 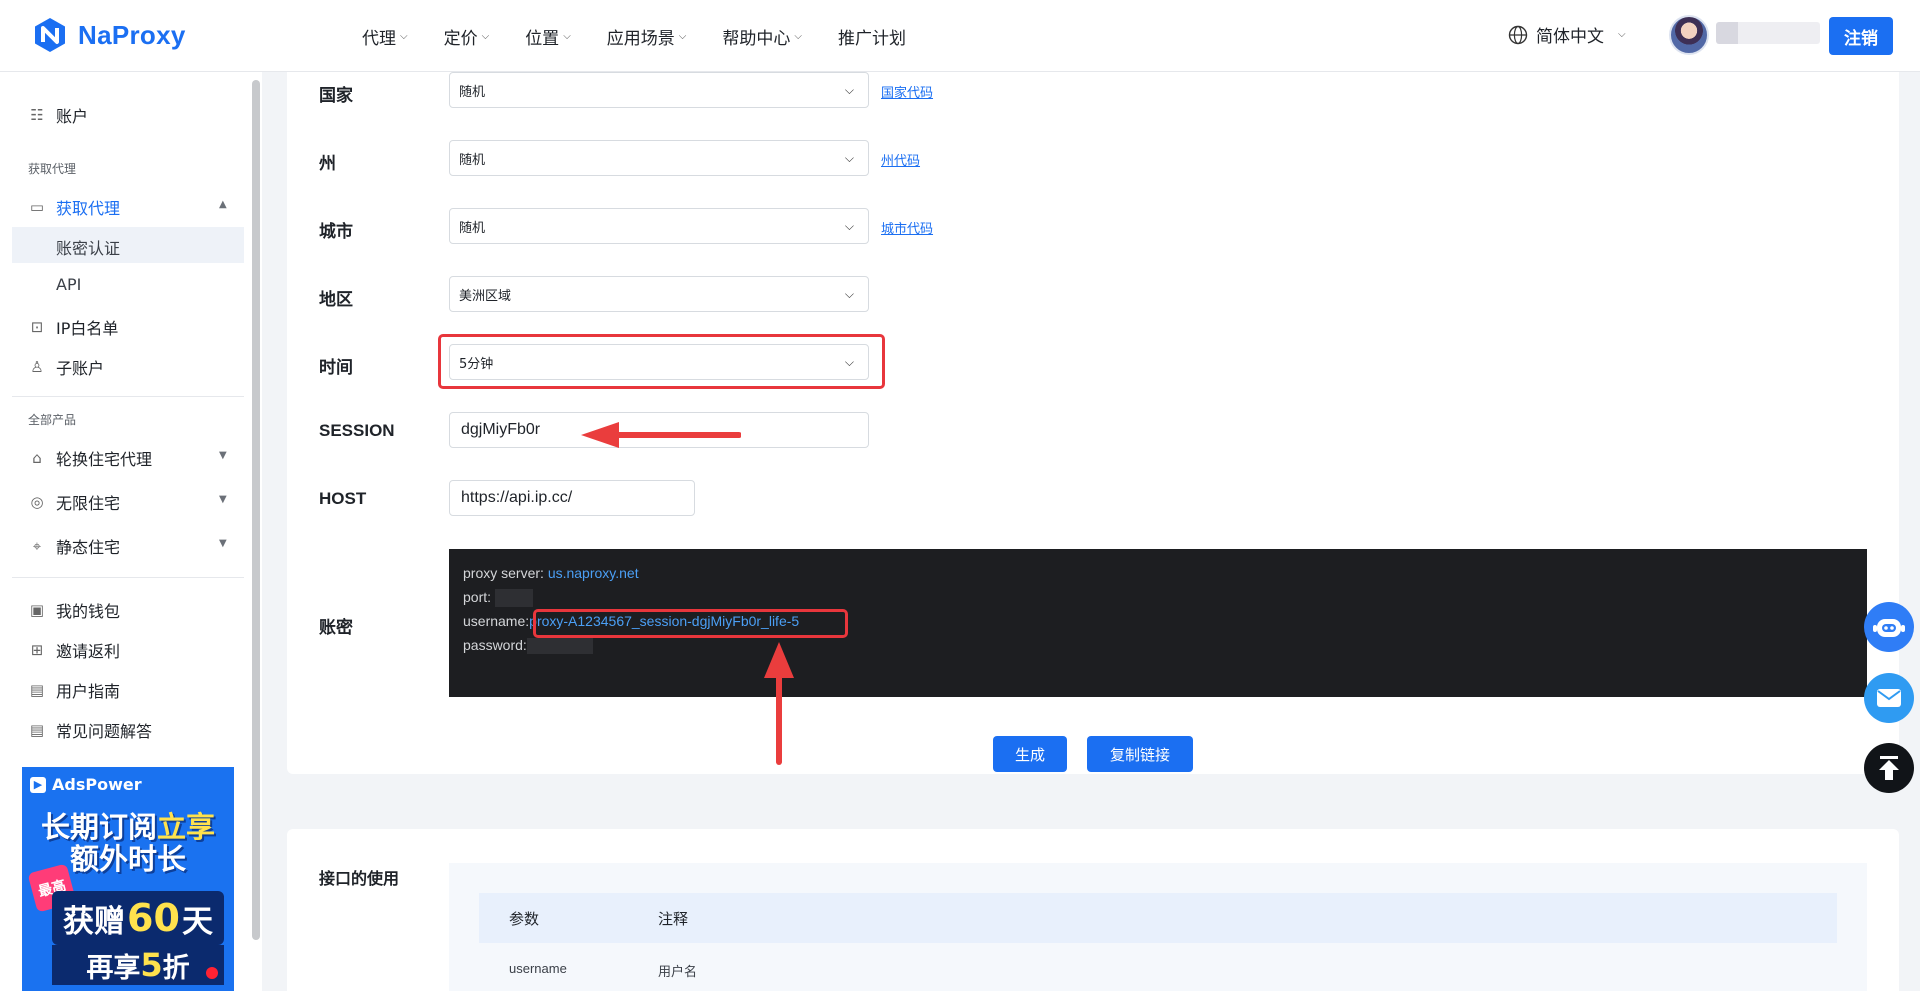 I want to click on main-nav: 代理 ⌵ 定价 ⌵ 位置 ⌵ 应用场景 ⌵ 帮助中心 ⌵ 推广计划, so click(x=652, y=36).